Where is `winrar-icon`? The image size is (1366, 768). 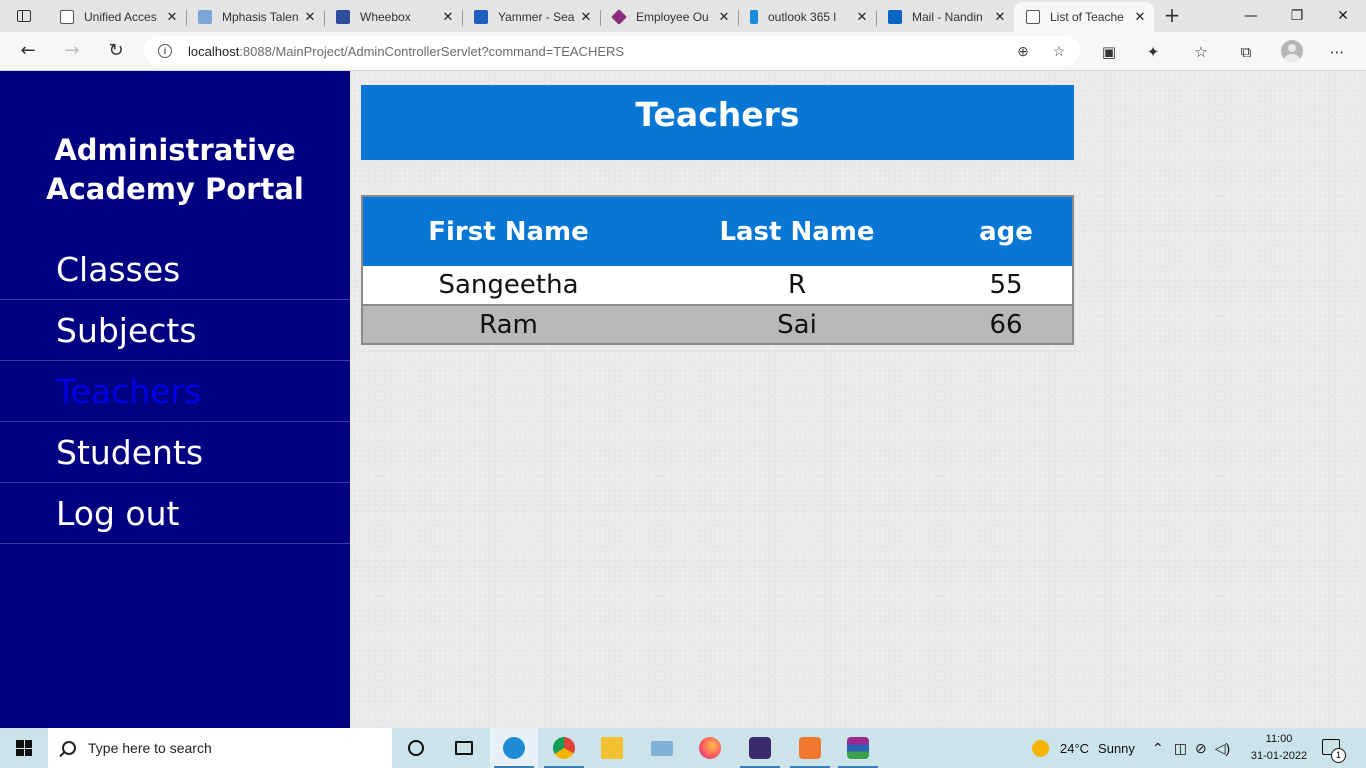
winrar-icon is located at coordinates (858, 748).